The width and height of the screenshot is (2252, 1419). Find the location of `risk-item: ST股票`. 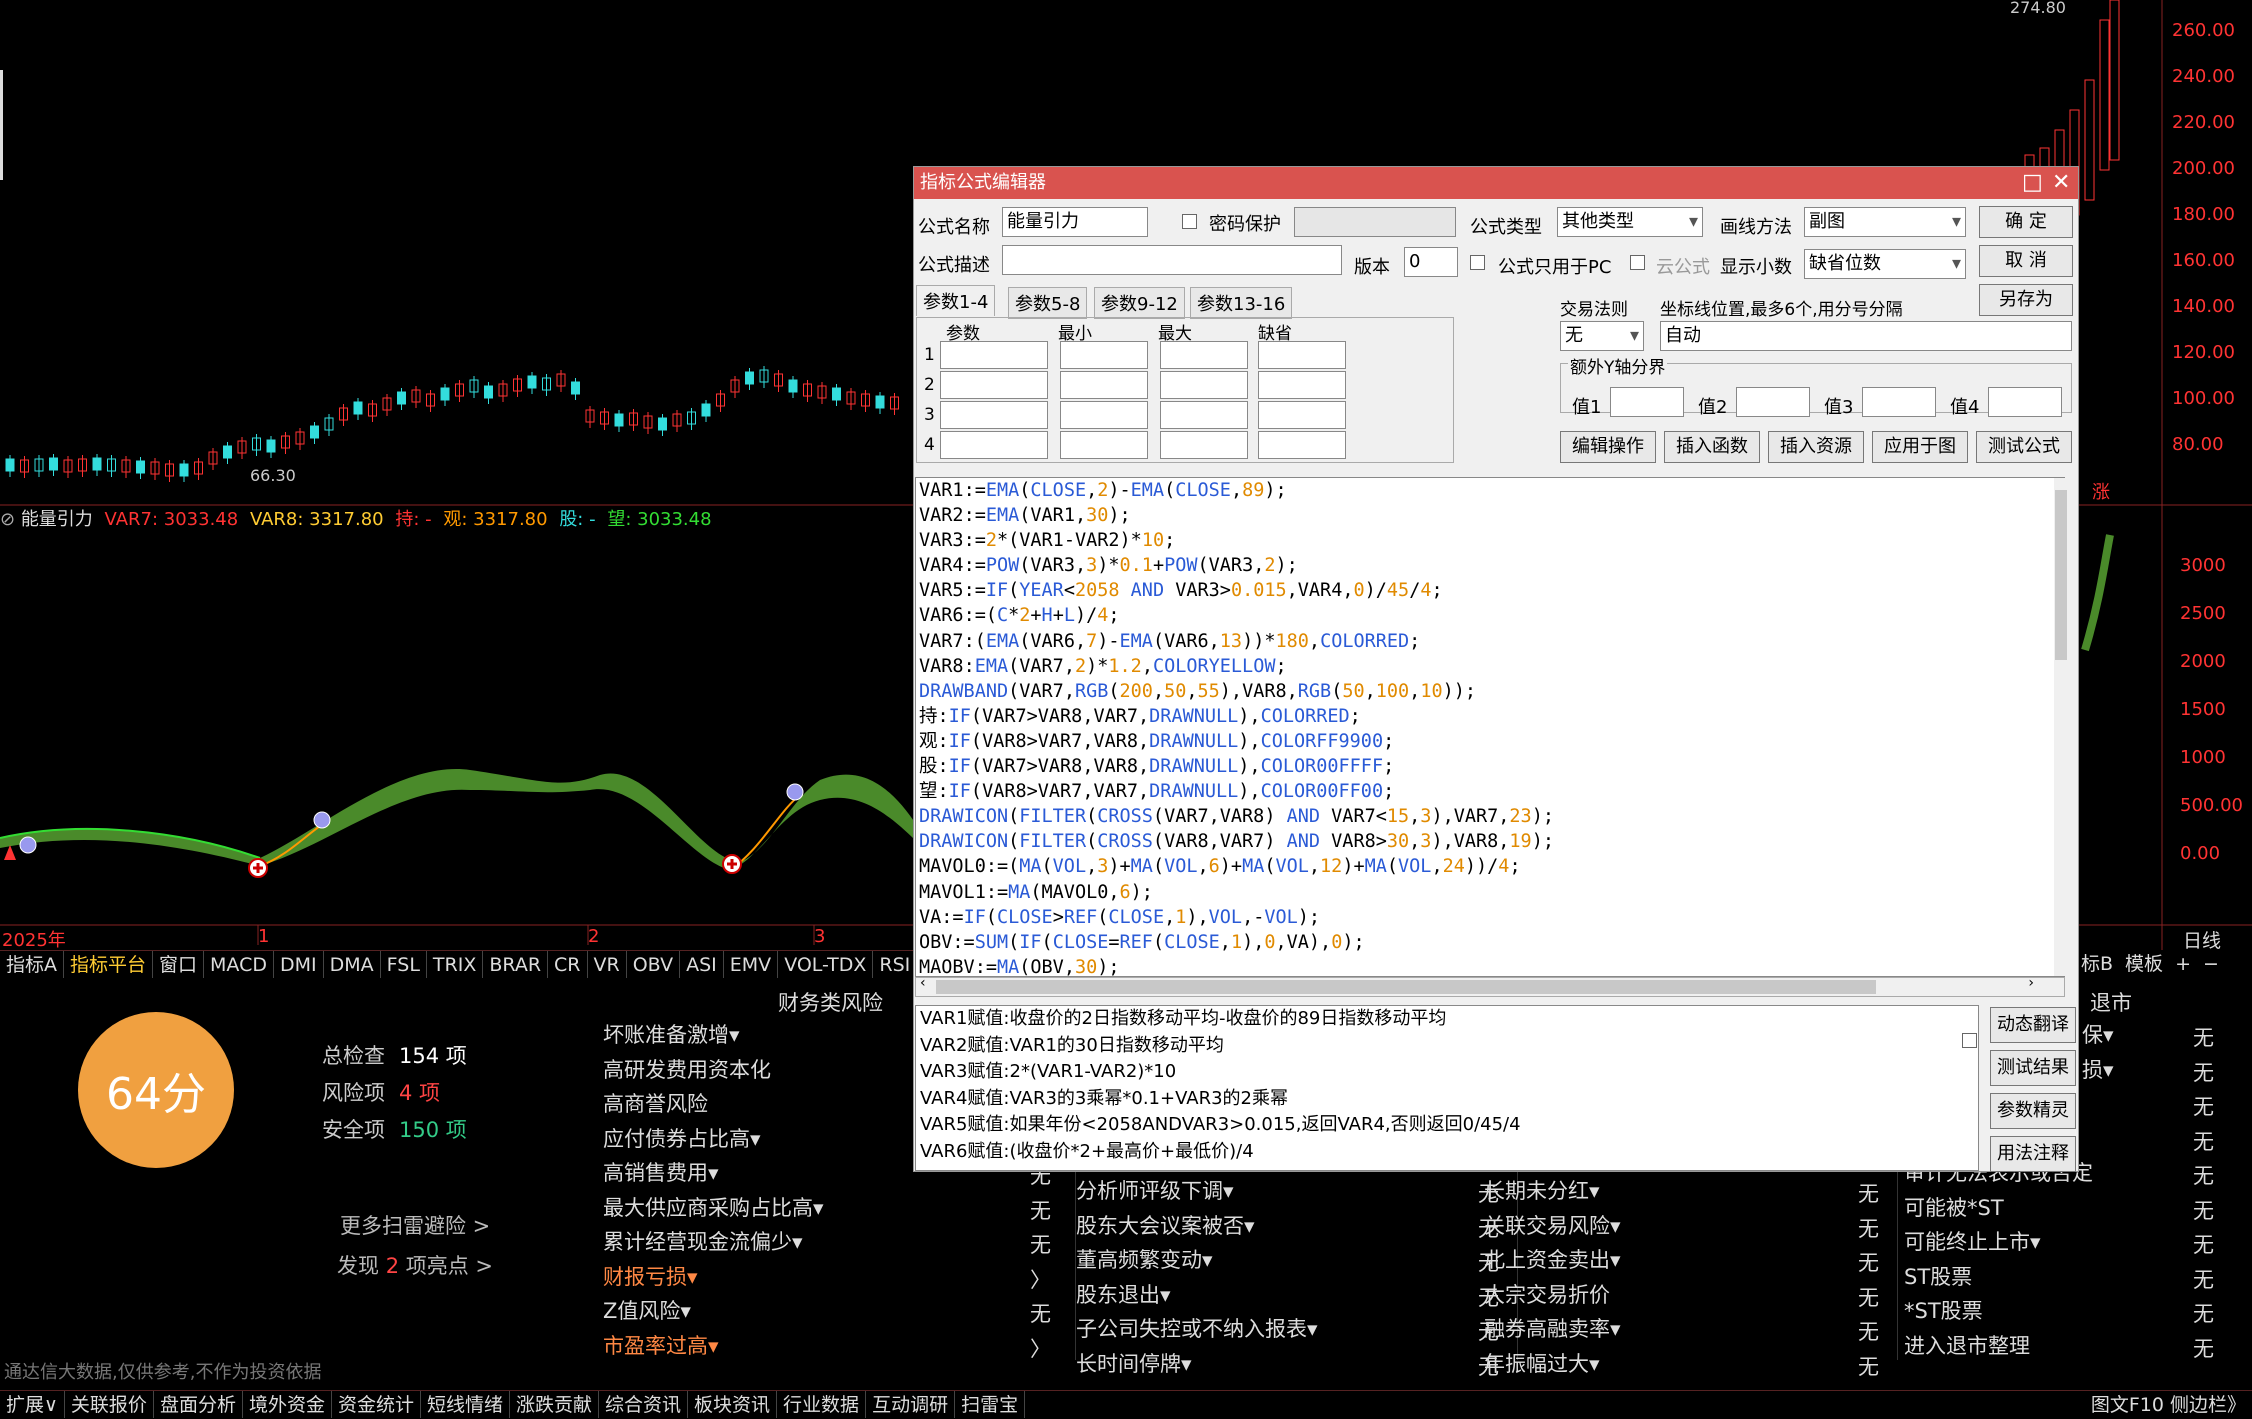

risk-item: ST股票 is located at coordinates (1938, 1277).